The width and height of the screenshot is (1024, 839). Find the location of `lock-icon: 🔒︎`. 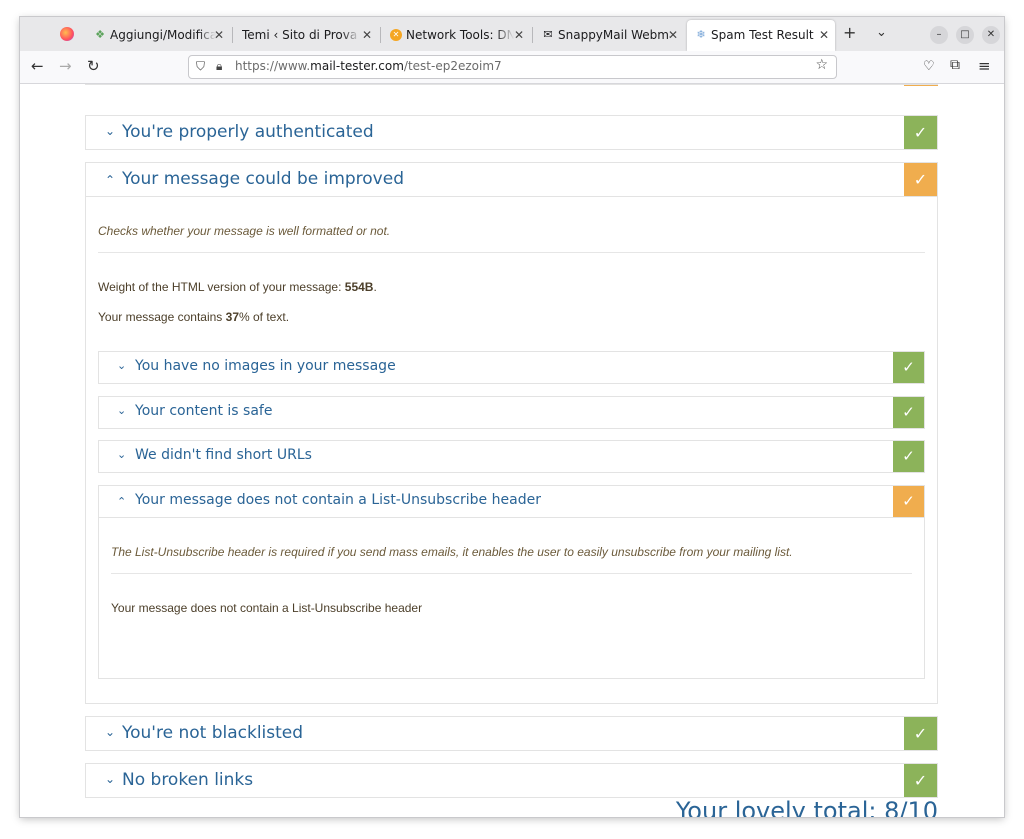

lock-icon: 🔒︎ is located at coordinates (219, 66).